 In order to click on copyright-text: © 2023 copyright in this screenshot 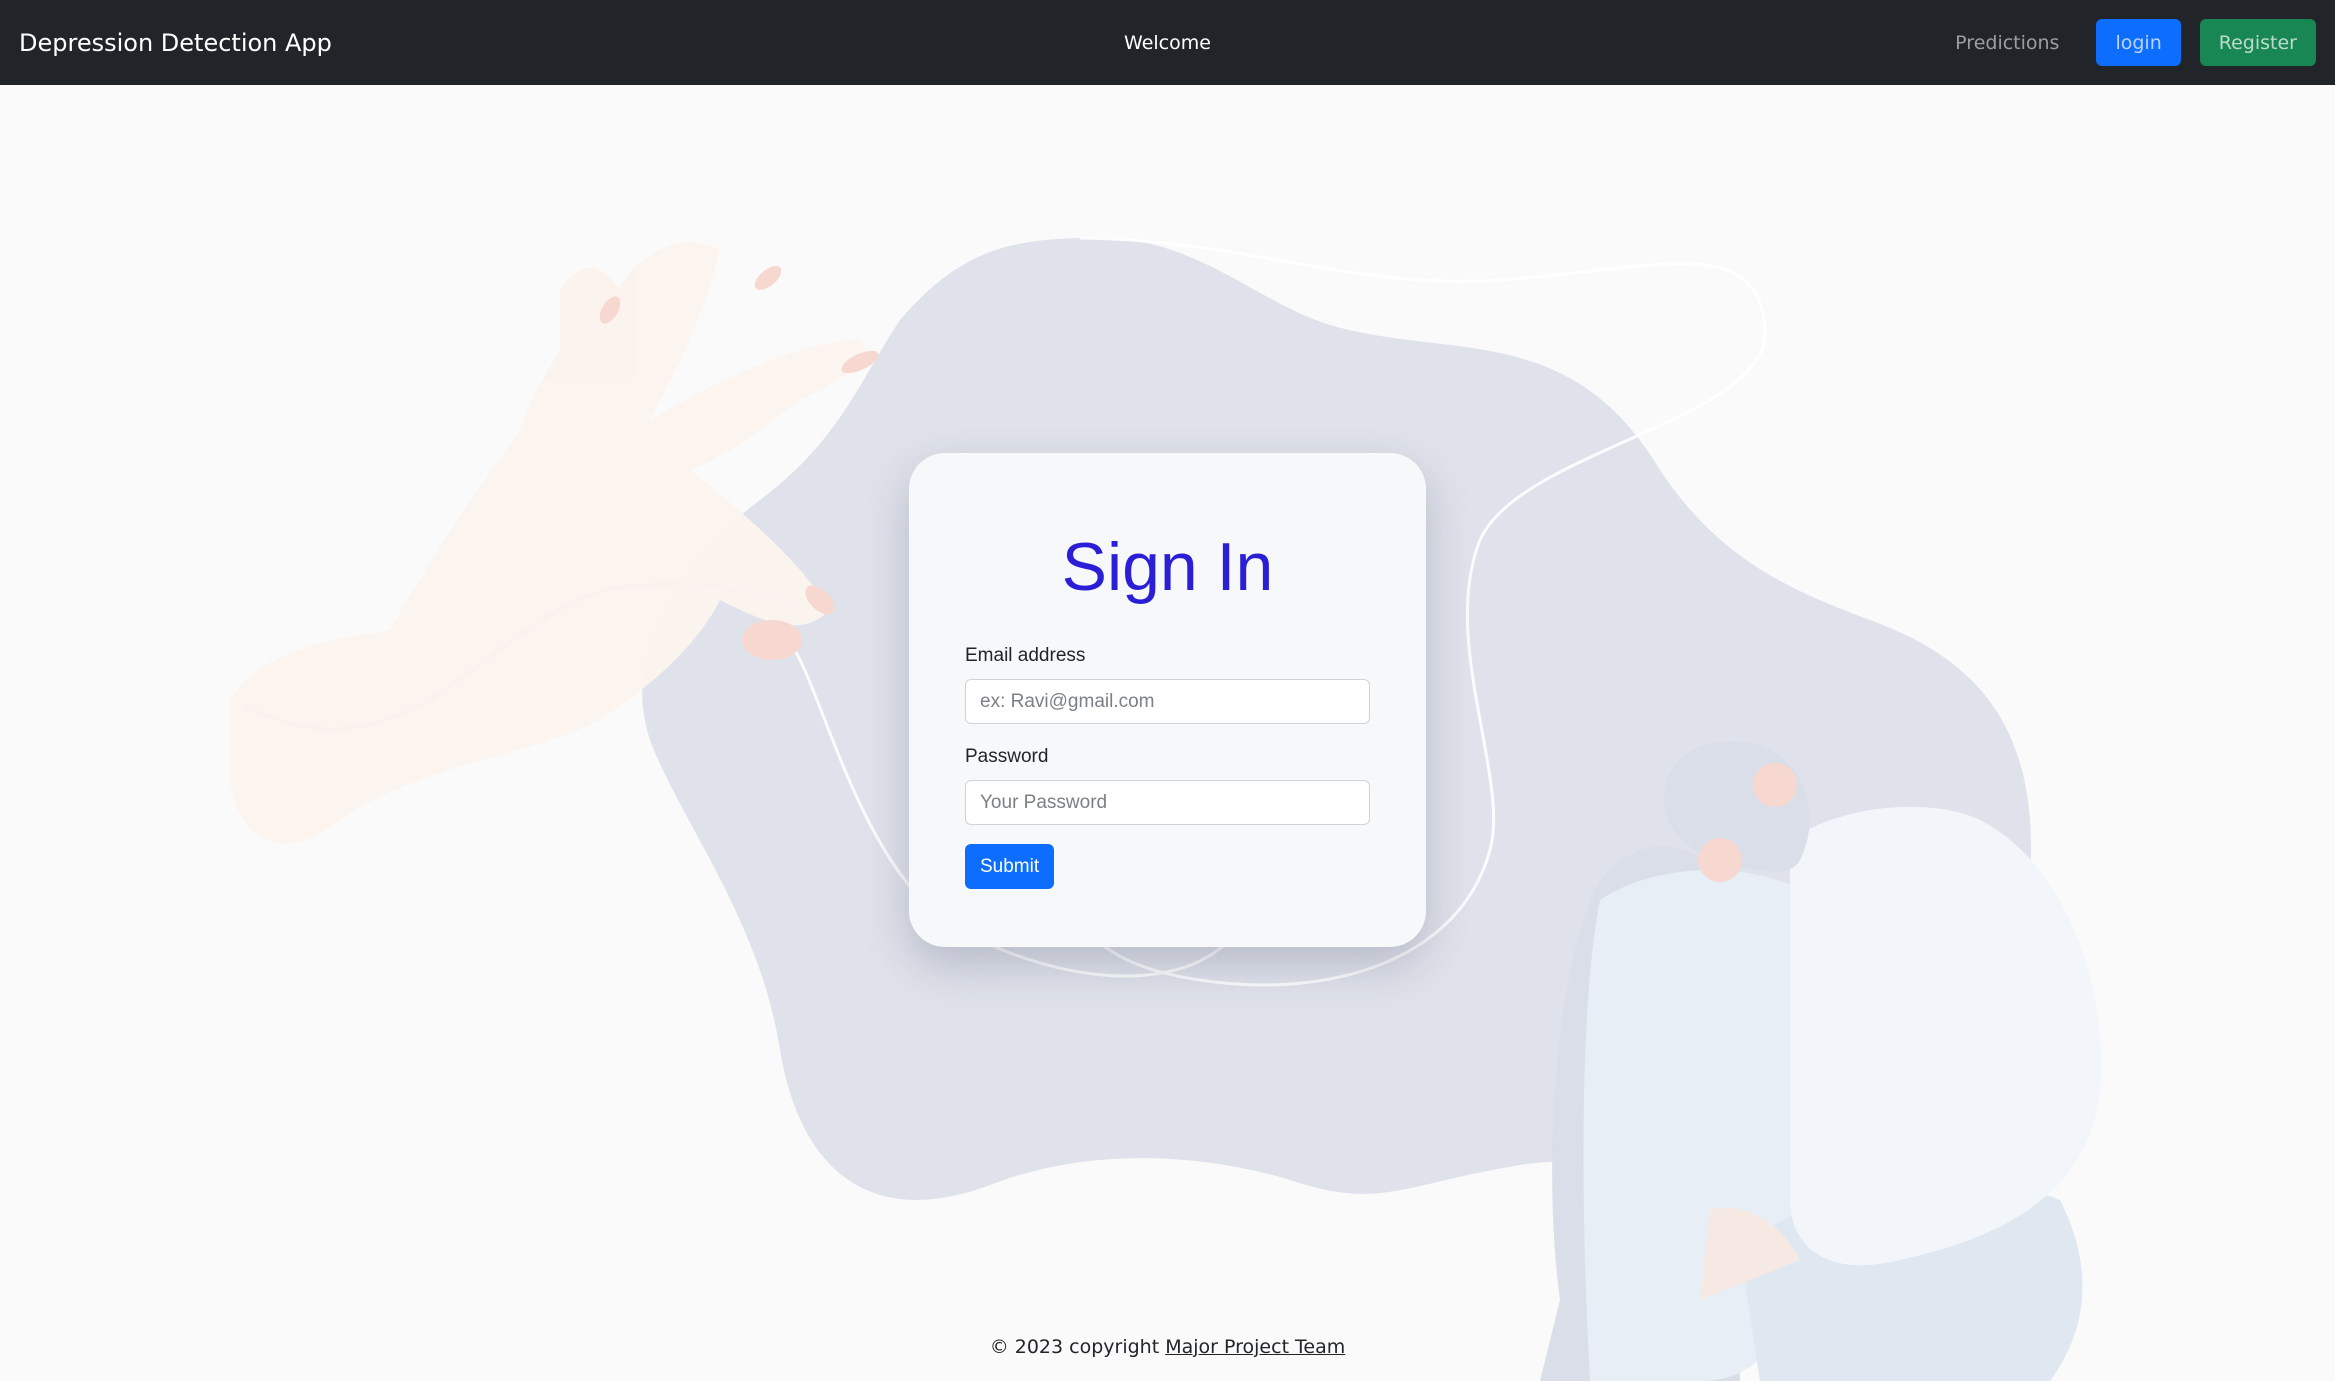, I will do `click(1077, 1347)`.